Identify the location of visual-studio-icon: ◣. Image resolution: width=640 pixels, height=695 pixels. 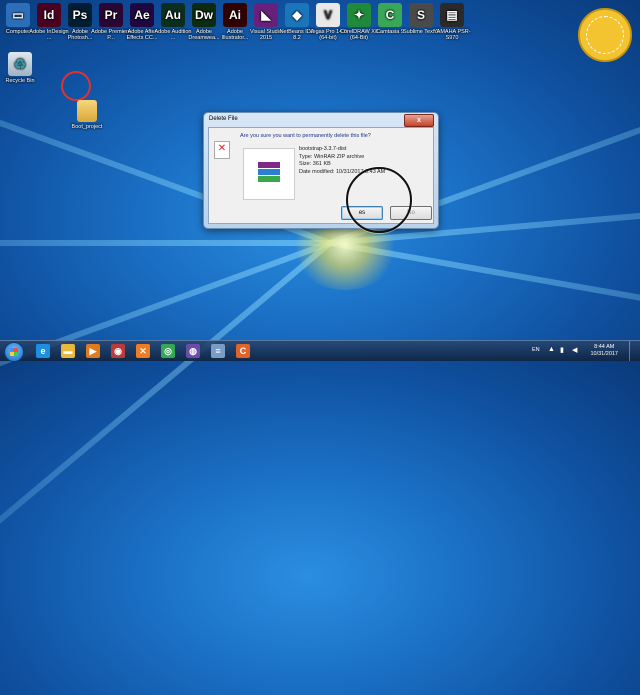
(266, 15).